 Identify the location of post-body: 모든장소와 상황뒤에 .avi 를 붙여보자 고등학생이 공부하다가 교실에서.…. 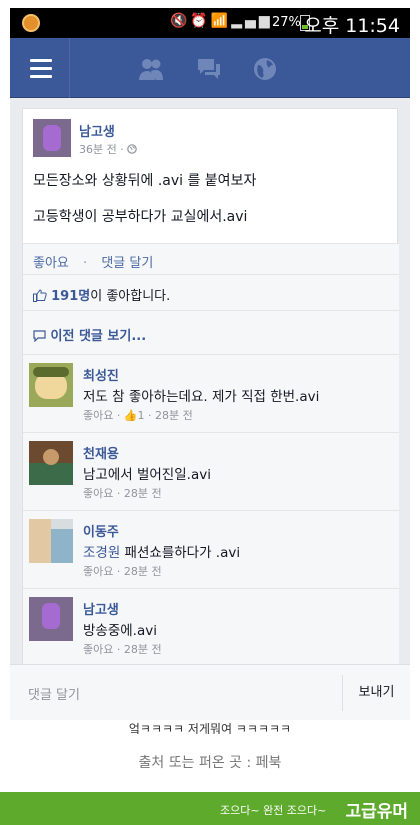
(211, 207).